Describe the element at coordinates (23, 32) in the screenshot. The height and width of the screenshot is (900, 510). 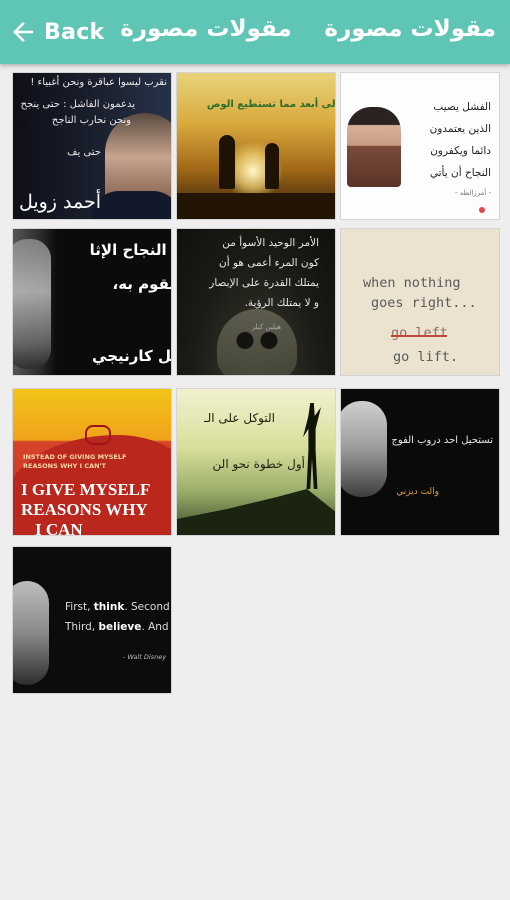
I see `arrow-left-icon` at that location.